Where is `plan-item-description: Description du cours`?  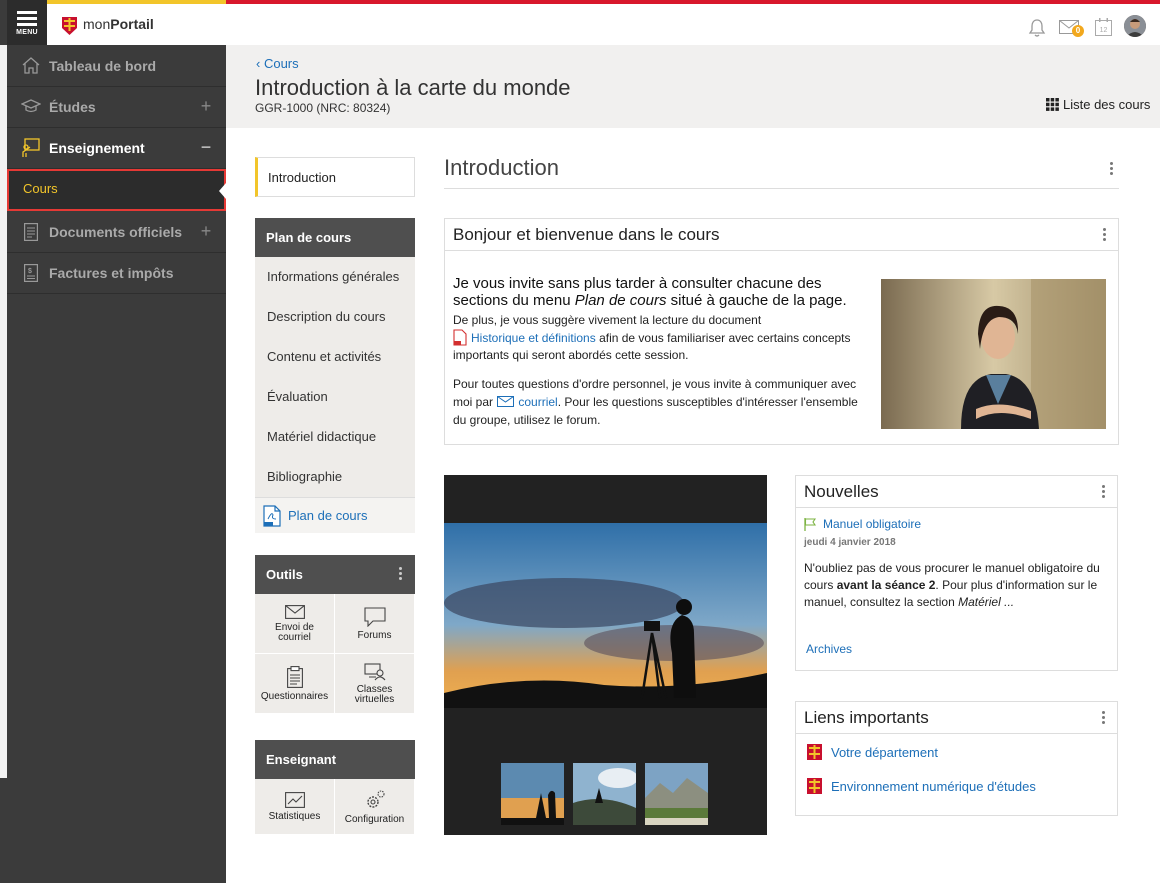
plan-item-description: Description du cours is located at coordinates (335, 317).